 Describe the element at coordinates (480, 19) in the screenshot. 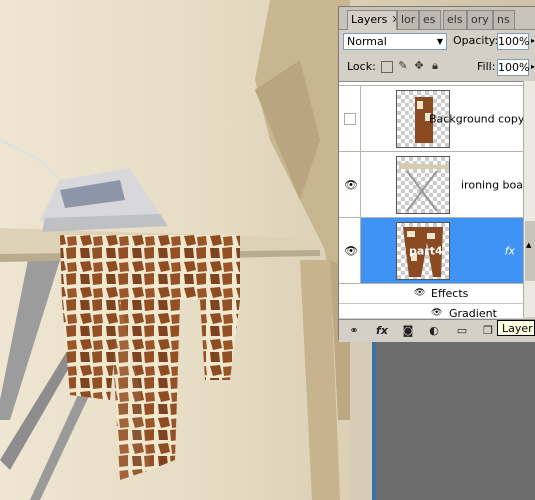

I see `tab-history: ory` at that location.